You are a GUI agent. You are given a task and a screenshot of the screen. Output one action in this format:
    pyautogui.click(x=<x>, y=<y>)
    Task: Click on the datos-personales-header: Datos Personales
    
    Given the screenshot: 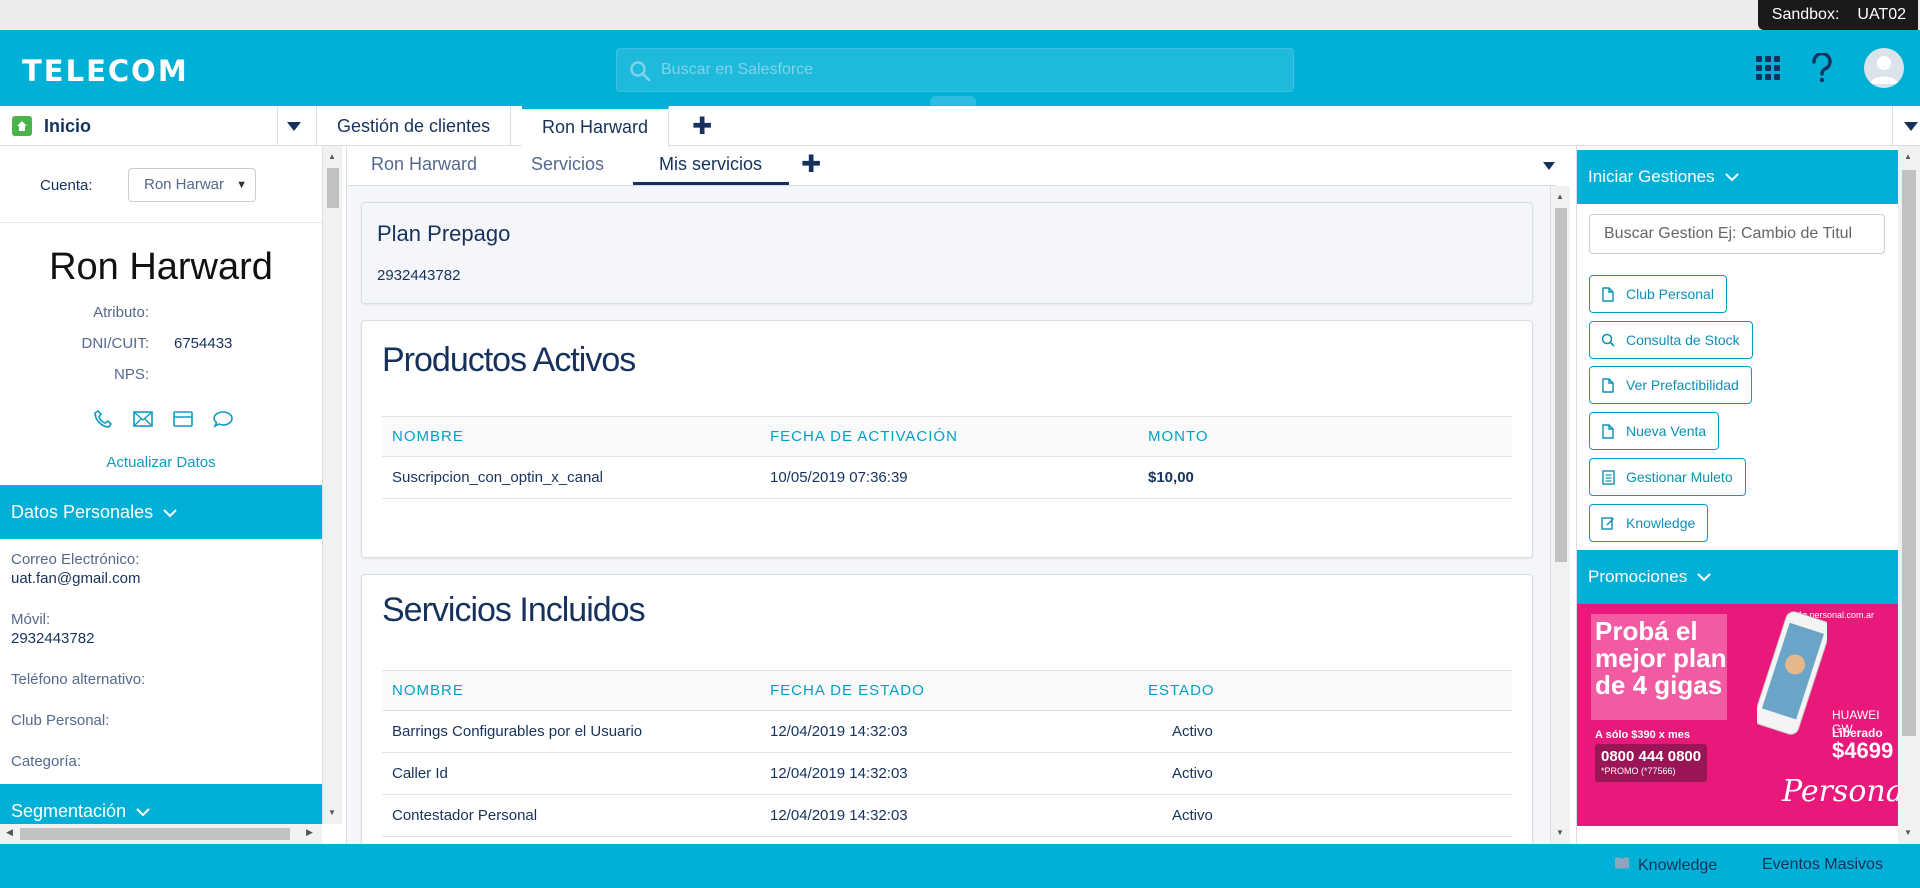 What is the action you would take?
    pyautogui.click(x=161, y=512)
    